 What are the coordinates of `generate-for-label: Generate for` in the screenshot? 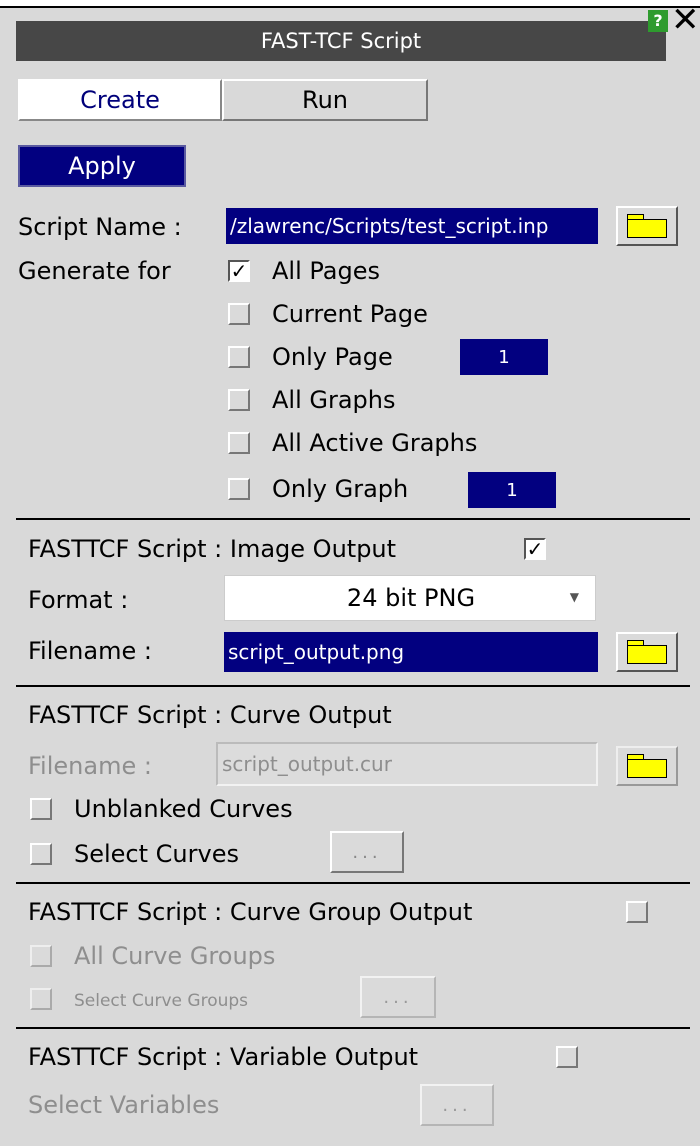 It's located at (94, 271).